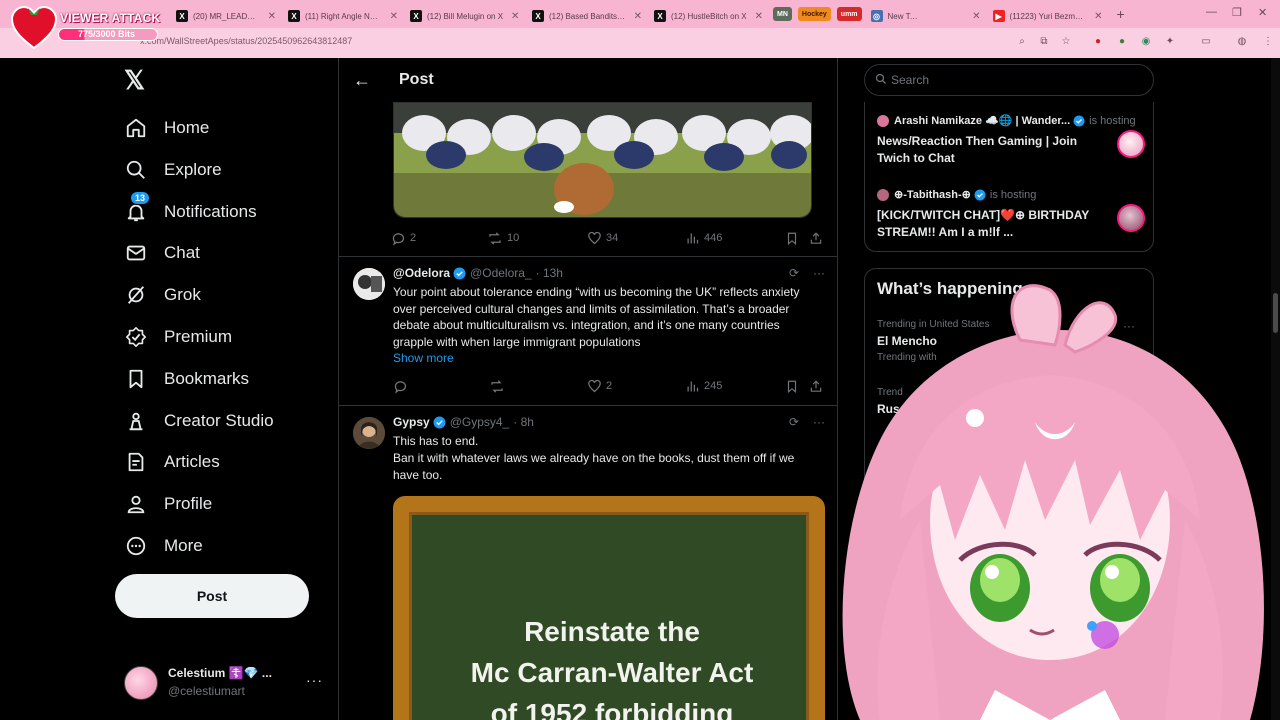 The image size is (1280, 720). Describe the element at coordinates (499, 386) in the screenshot. I see `repost-button` at that location.